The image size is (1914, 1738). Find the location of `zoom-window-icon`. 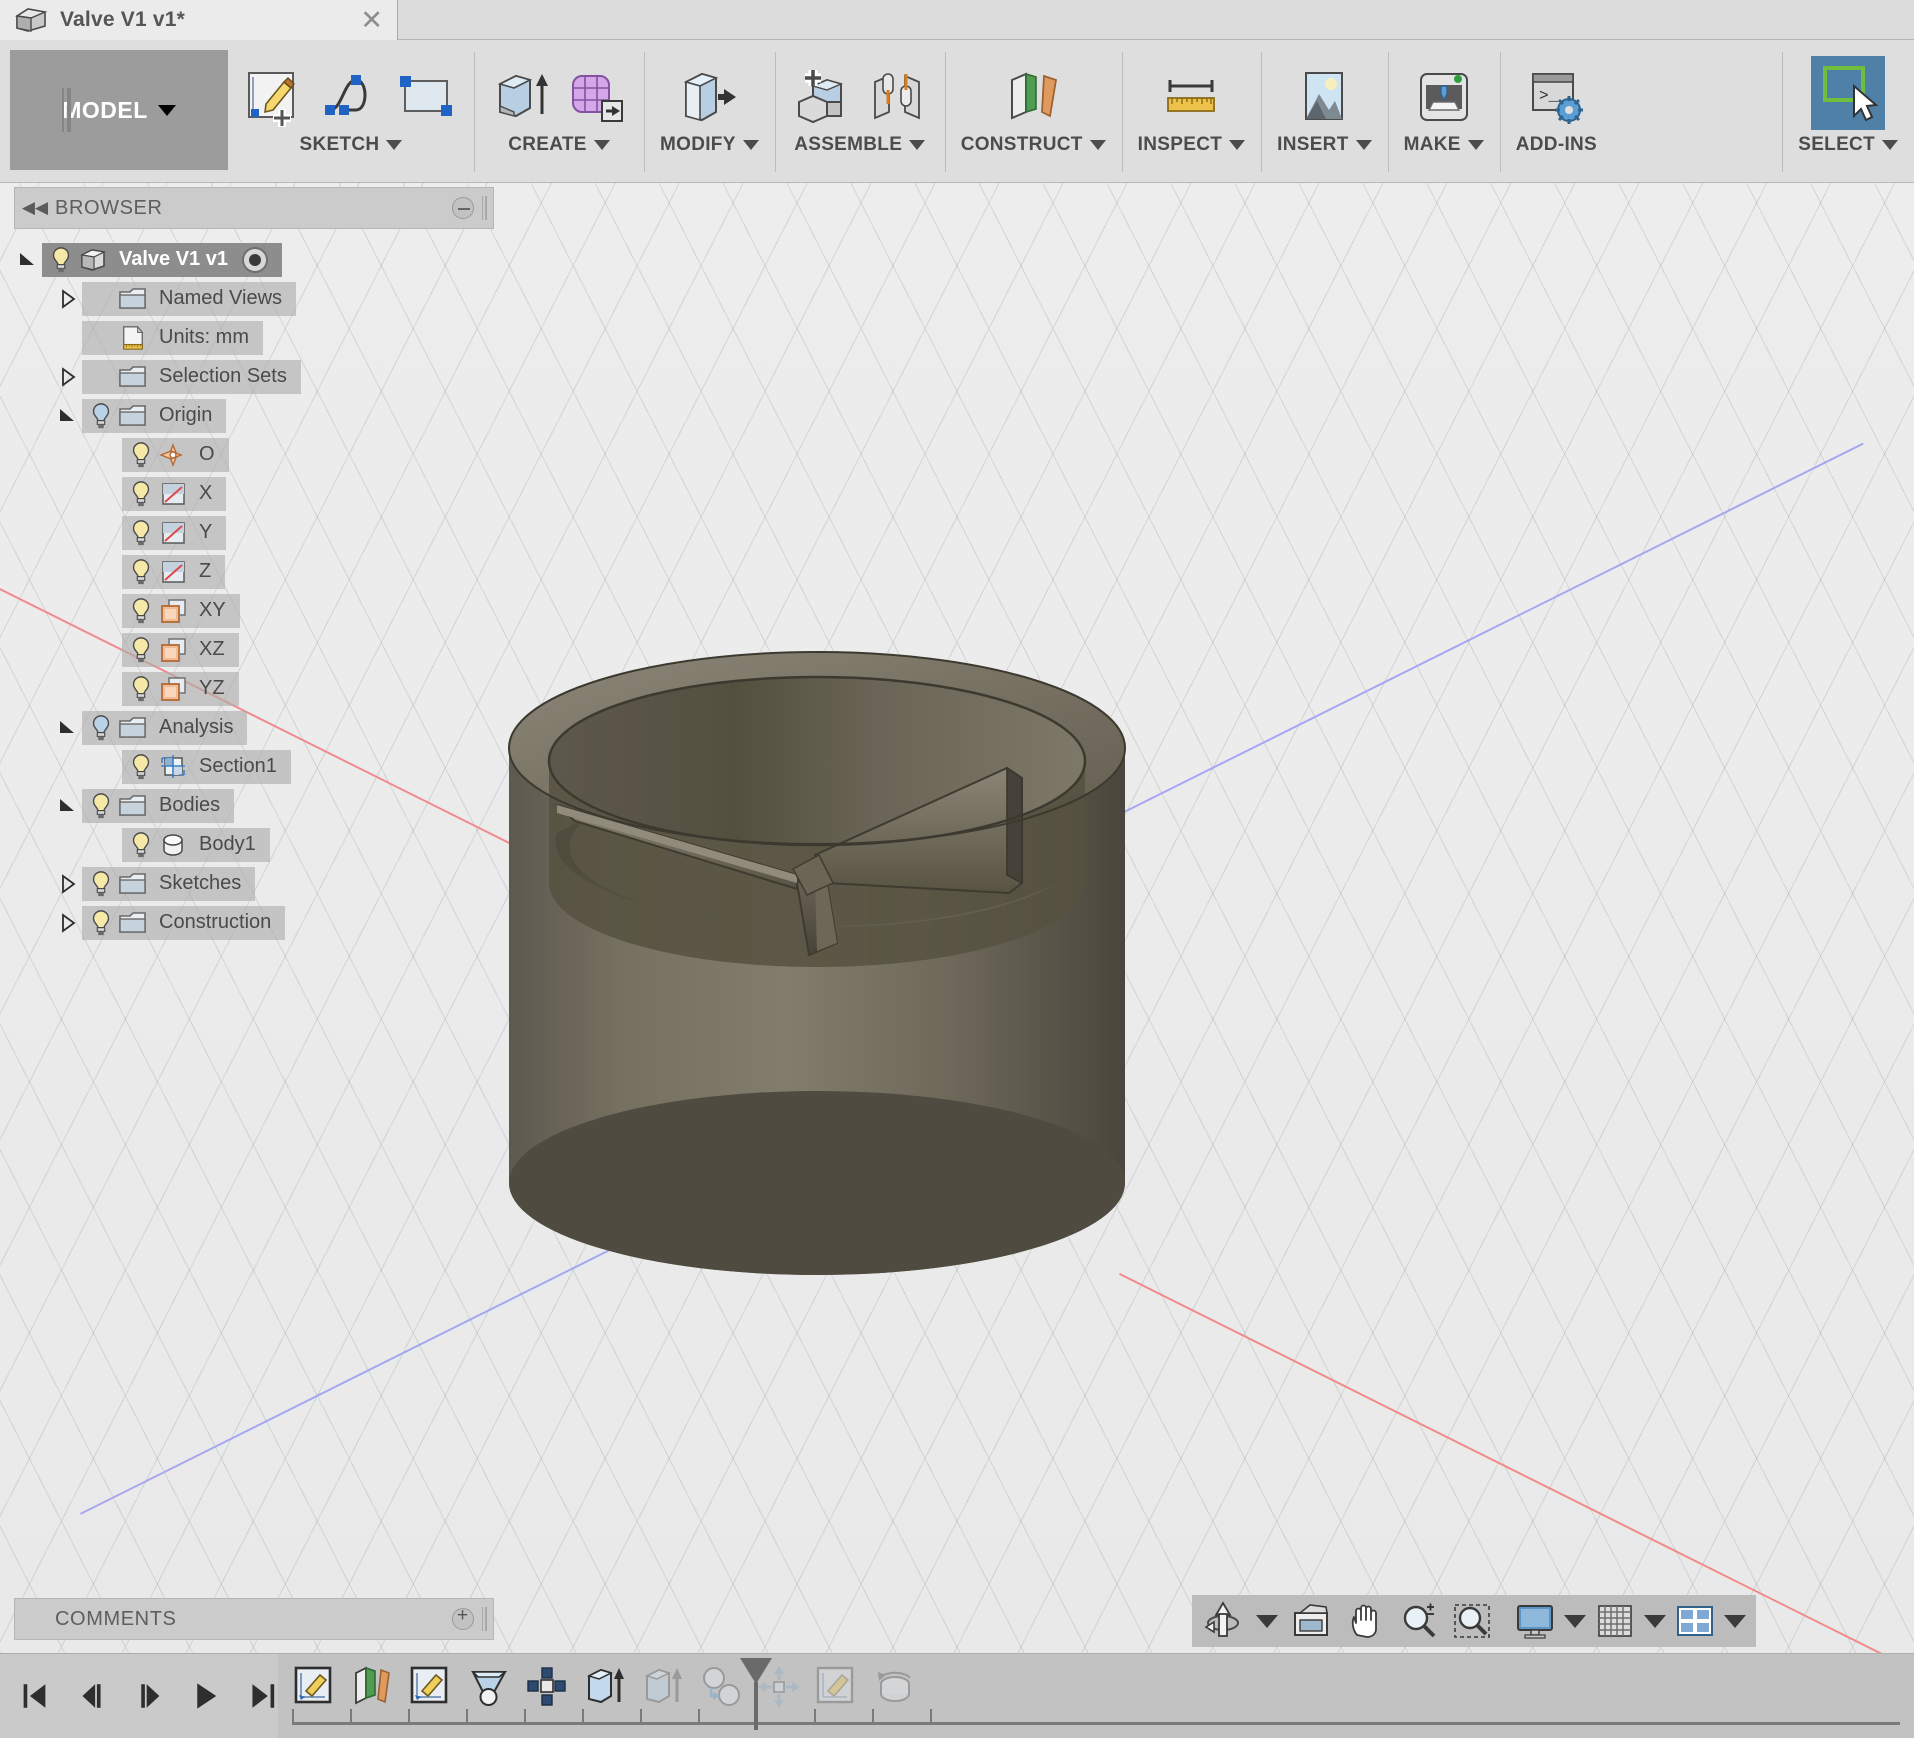

zoom-window-icon is located at coordinates (1473, 1621).